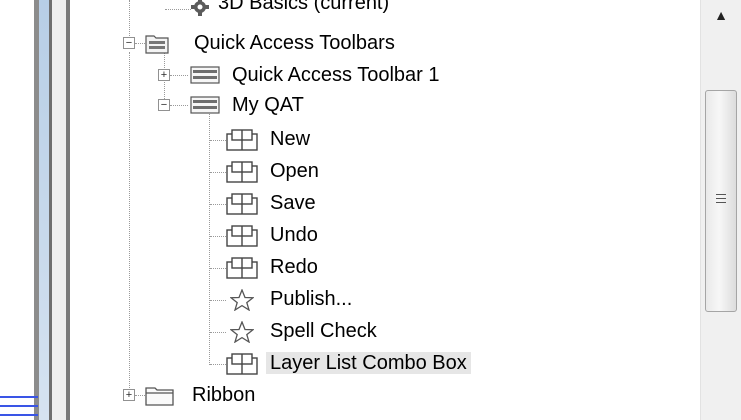  What do you see at coordinates (323, 331) in the screenshot?
I see `tree-item-label: Spell Check` at bounding box center [323, 331].